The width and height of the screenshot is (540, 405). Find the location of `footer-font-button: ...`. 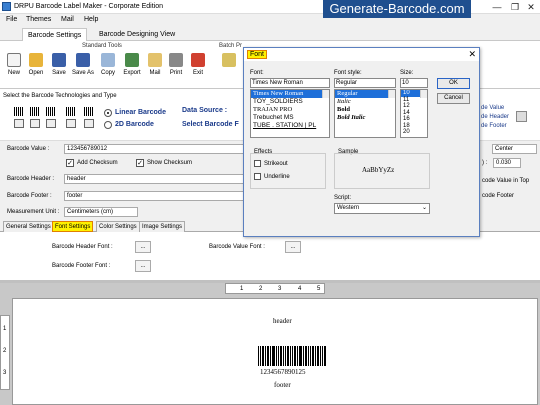

footer-font-button: ... is located at coordinates (143, 266).